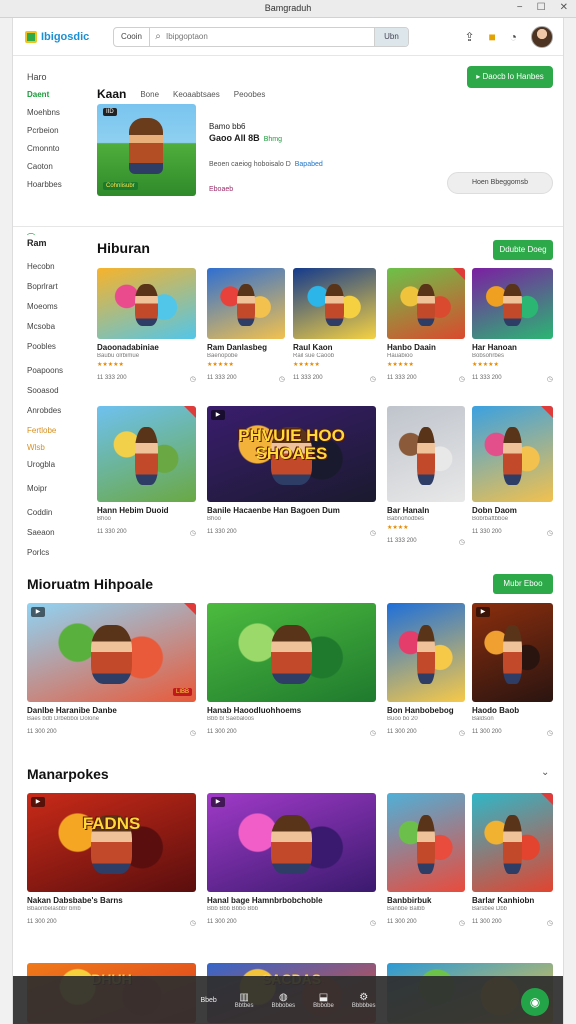 The image size is (576, 1024). Describe the element at coordinates (523, 250) in the screenshot. I see `section-1-button: Ddubte Doeg` at that location.